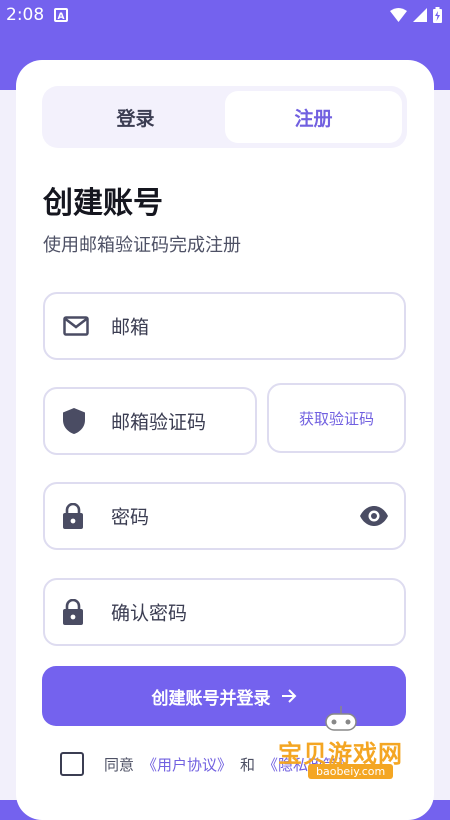  What do you see at coordinates (76, 326) in the screenshot?
I see `mail-icon` at bounding box center [76, 326].